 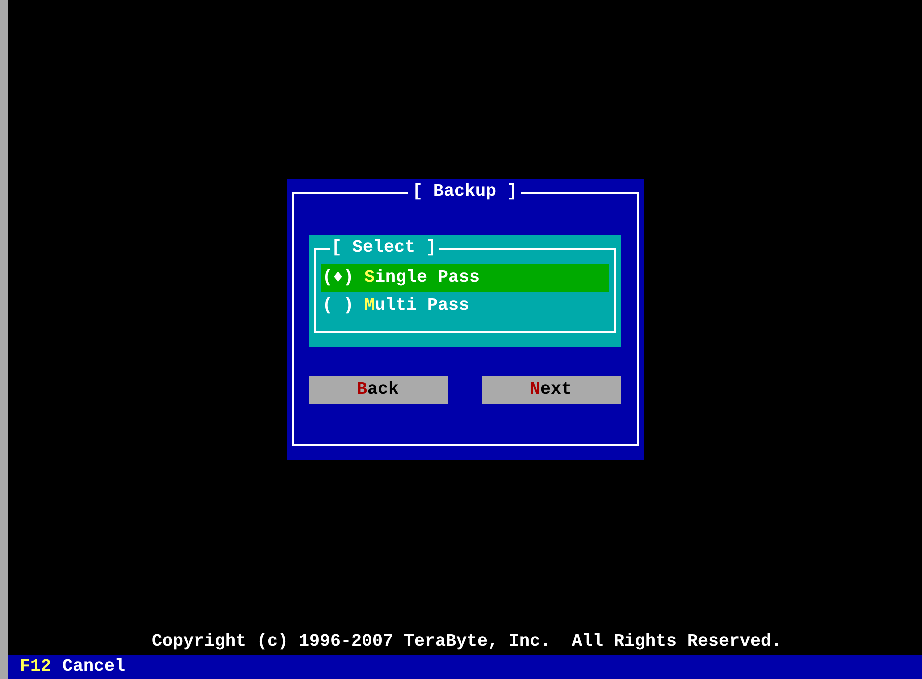 What do you see at coordinates (384, 248) in the screenshot?
I see `group-title: [ Select ]` at bounding box center [384, 248].